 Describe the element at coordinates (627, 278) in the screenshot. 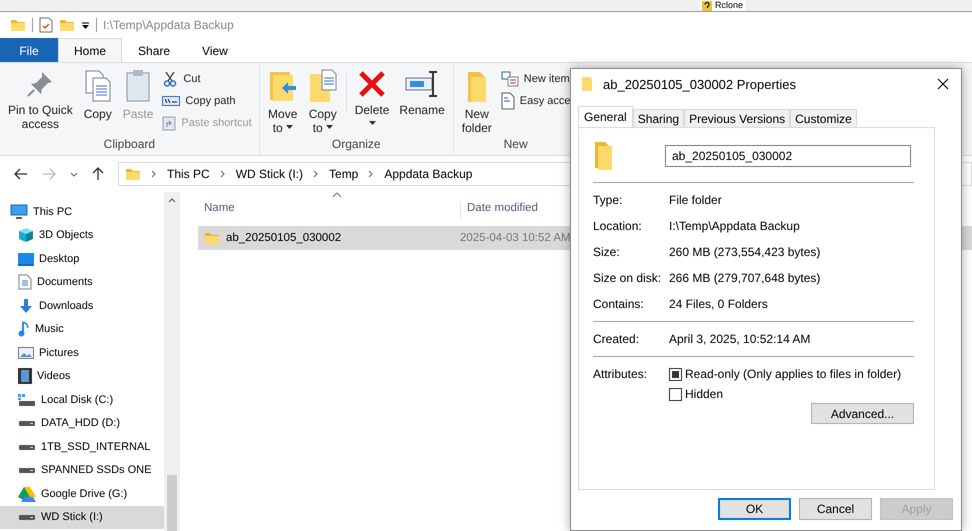

I see `property-label: Size on disk:` at that location.